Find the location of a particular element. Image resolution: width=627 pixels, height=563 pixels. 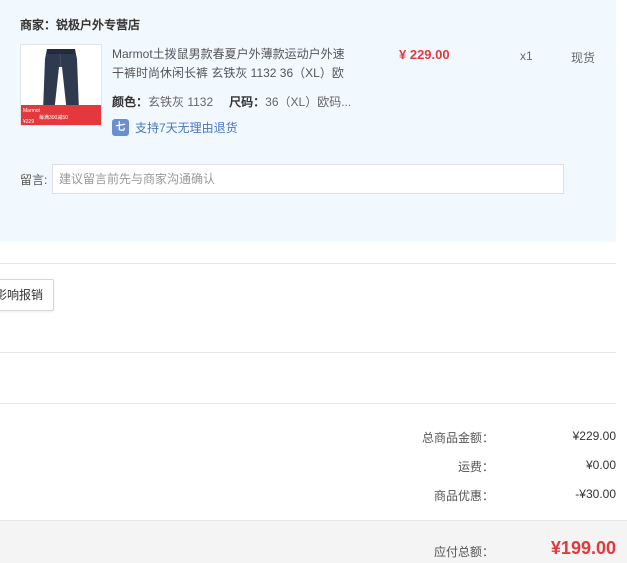

color-label: 颜色： is located at coordinates (130, 102).